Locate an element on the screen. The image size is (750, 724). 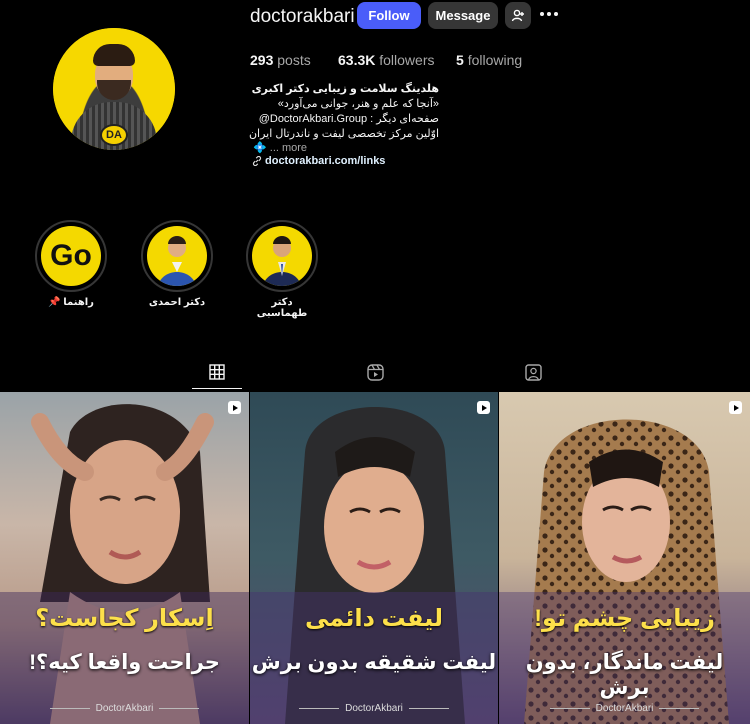
tagged-icon is located at coordinates (533, 372).